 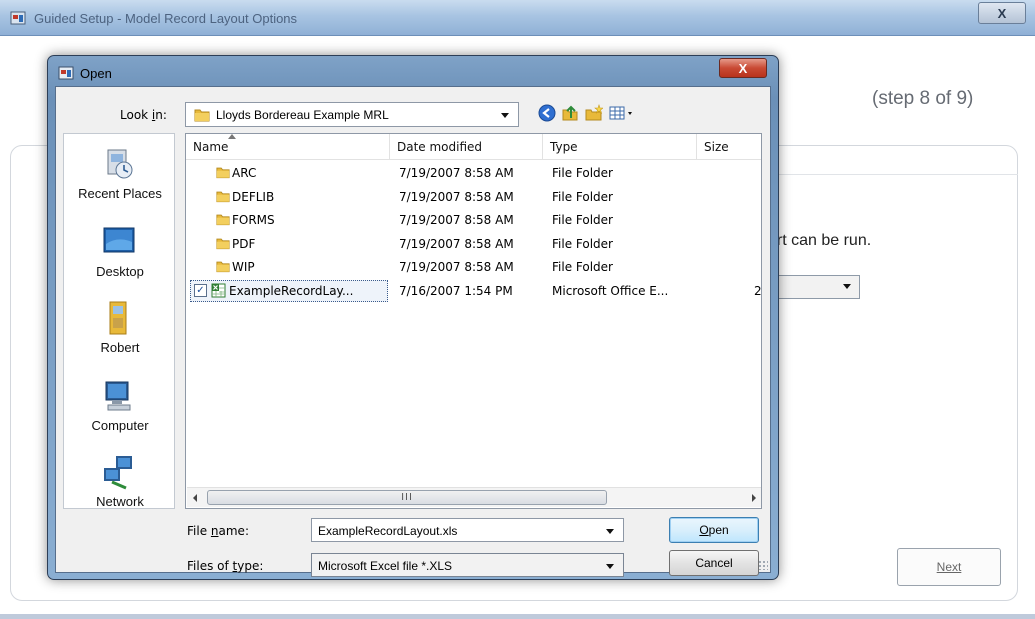 I want to click on file-name: PDF, so click(x=244, y=244).